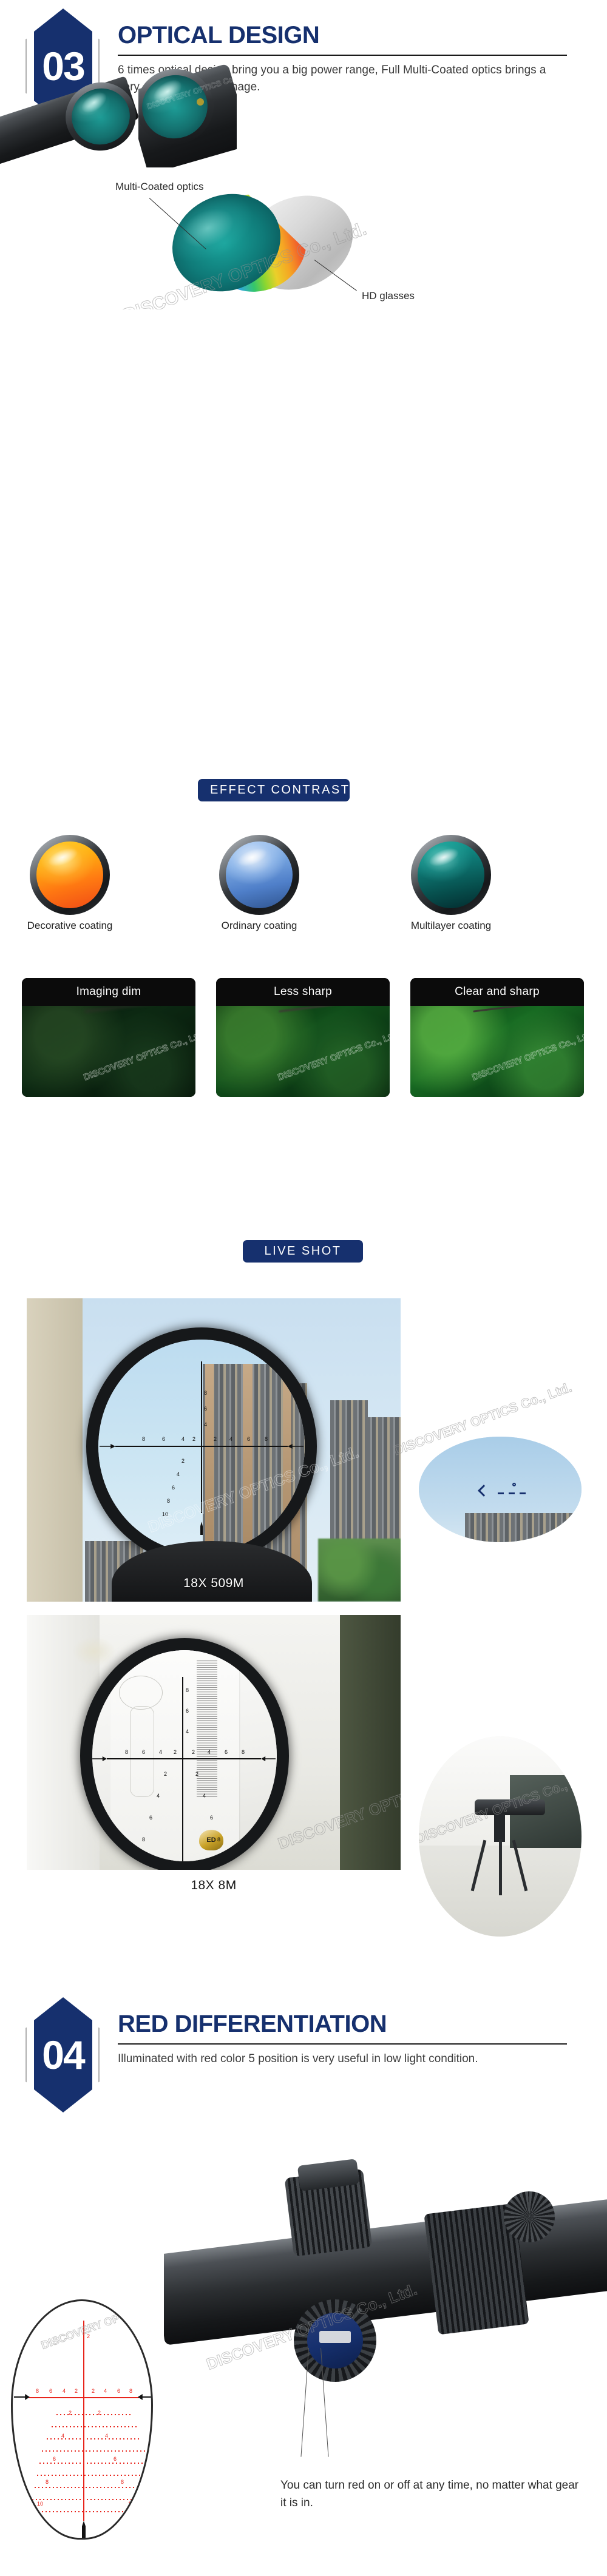 The image size is (607, 2576). What do you see at coordinates (303, 992) in the screenshot?
I see `bird-card-caption: Less sharp` at bounding box center [303, 992].